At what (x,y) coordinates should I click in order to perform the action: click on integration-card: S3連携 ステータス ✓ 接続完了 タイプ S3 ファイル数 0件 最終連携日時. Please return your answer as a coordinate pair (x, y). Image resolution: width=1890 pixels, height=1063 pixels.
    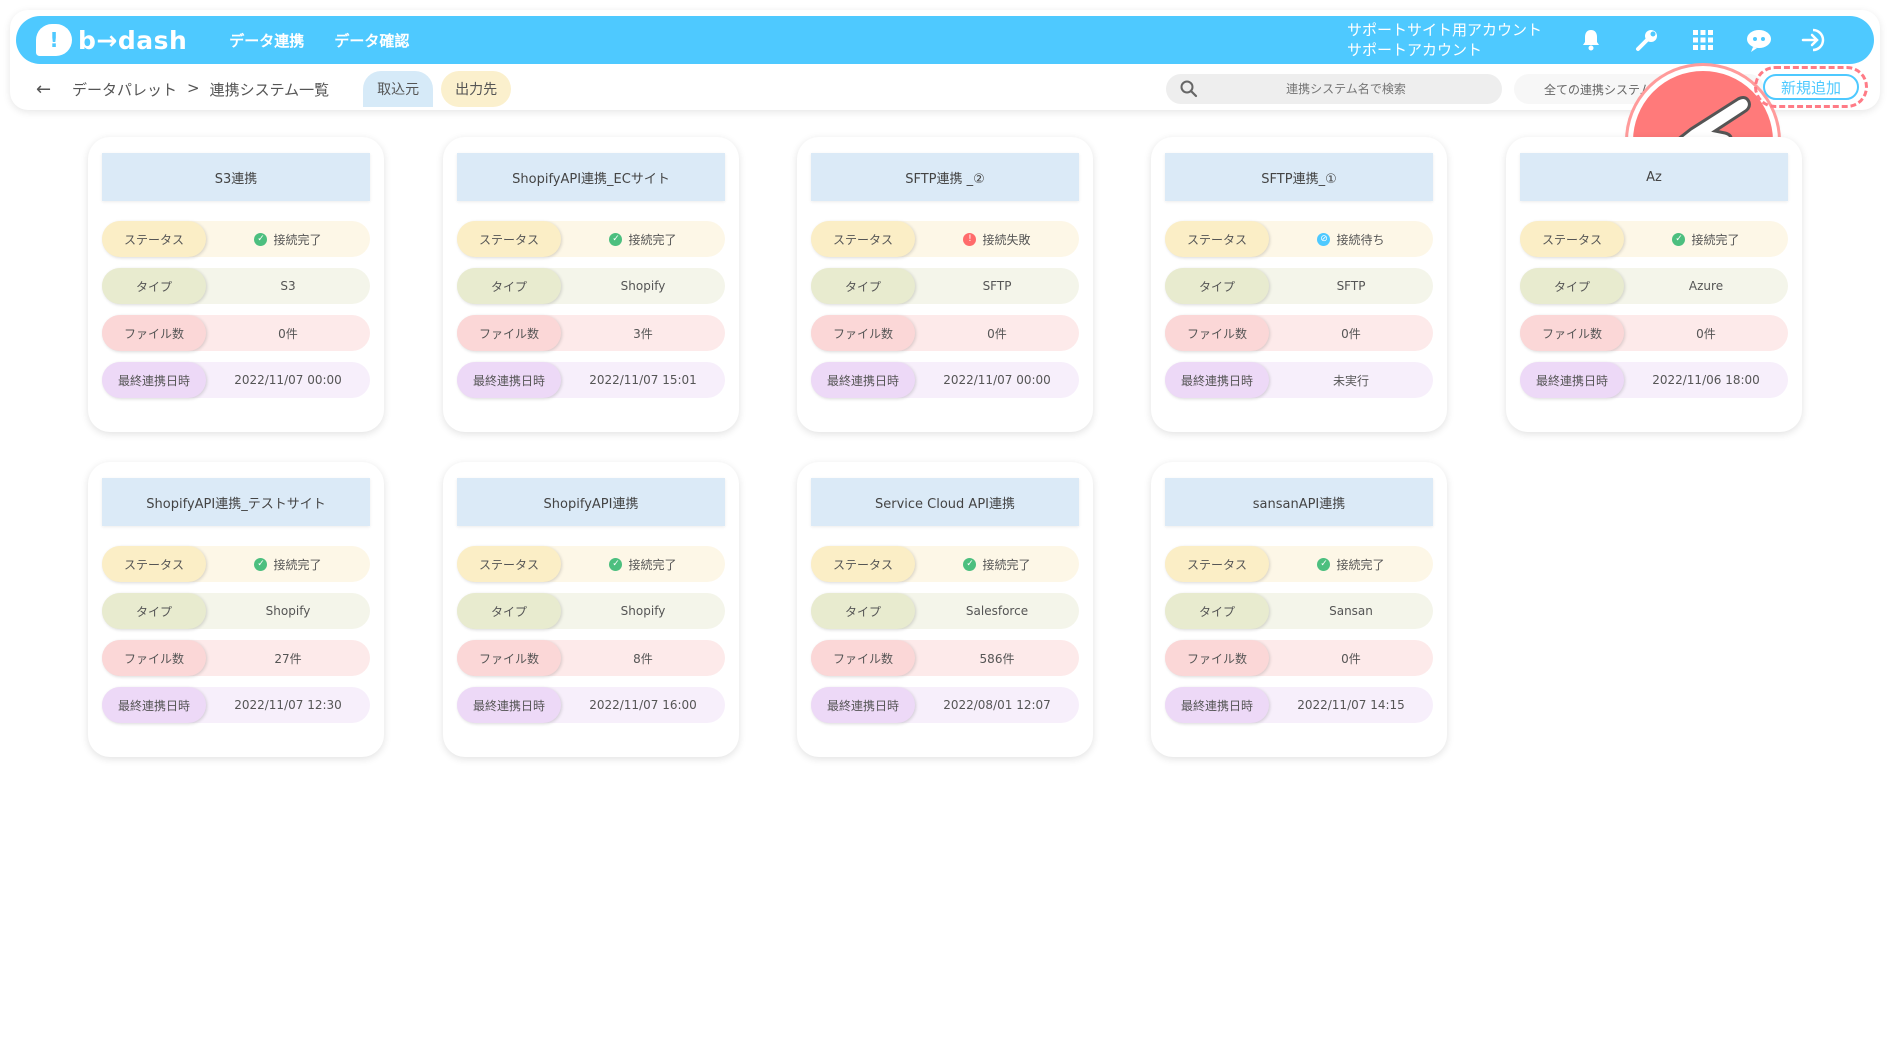
    Looking at the image, I should click on (236, 284).